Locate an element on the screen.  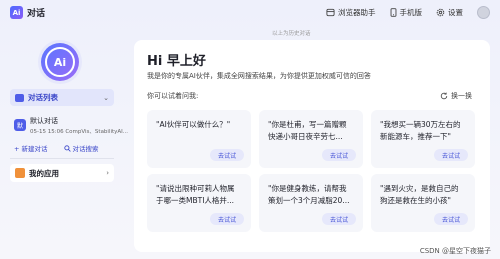
suggestion-card: "你是杜甫，写一篇赠颗 快递小哥日夜辛劳七... 去试试 is located at coordinates (311, 139).